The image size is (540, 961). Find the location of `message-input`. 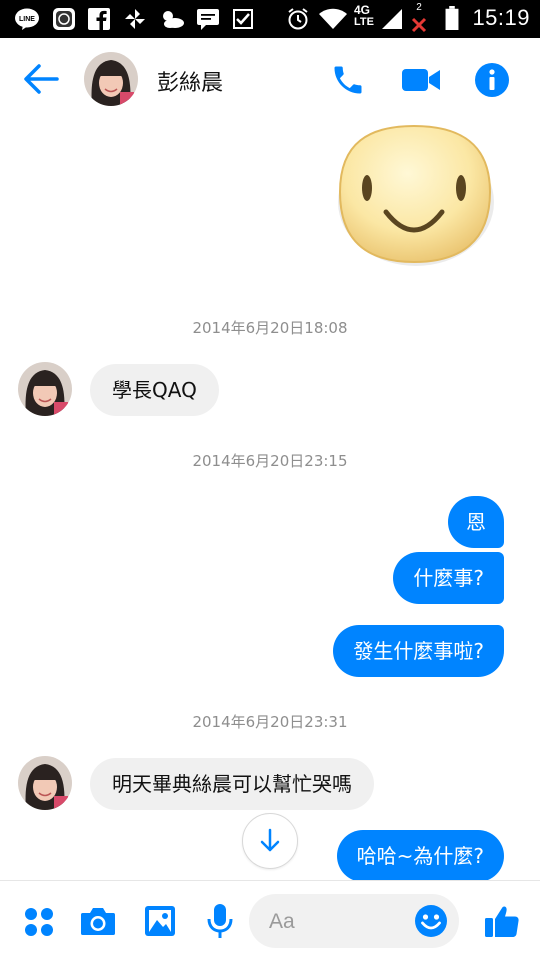

message-input is located at coordinates (339, 922).